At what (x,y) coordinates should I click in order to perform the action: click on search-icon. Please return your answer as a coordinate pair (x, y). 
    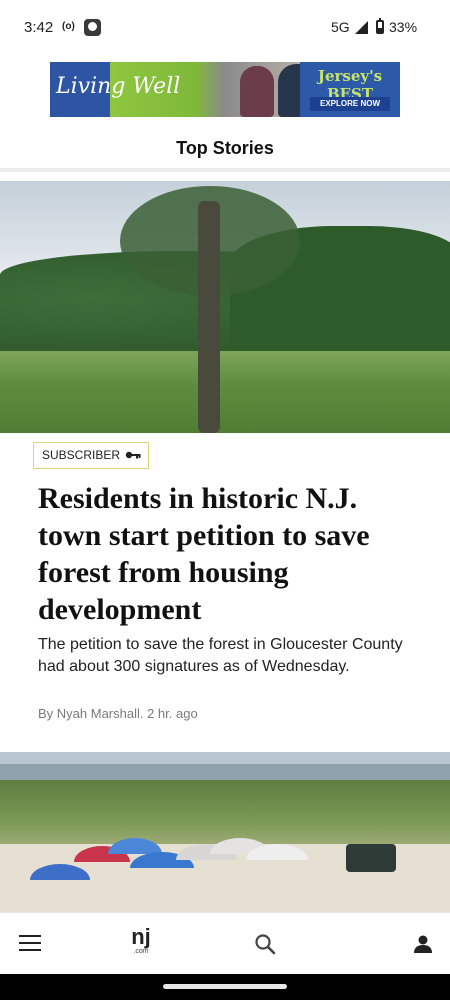
    Looking at the image, I should click on (265, 944).